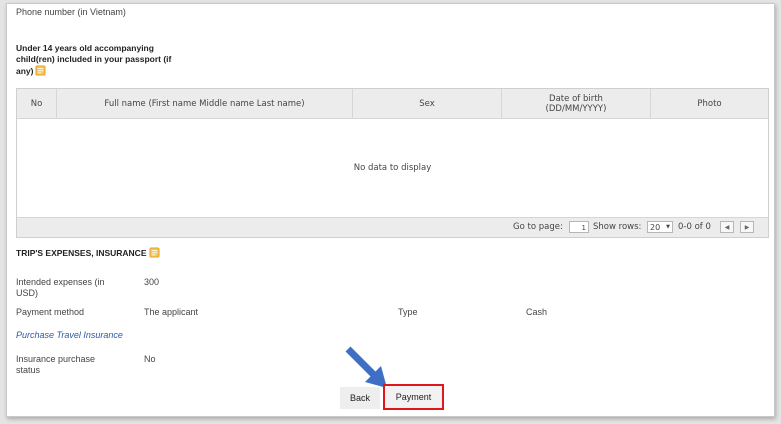  I want to click on rows-per-page-select: 20 ▼, so click(660, 227).